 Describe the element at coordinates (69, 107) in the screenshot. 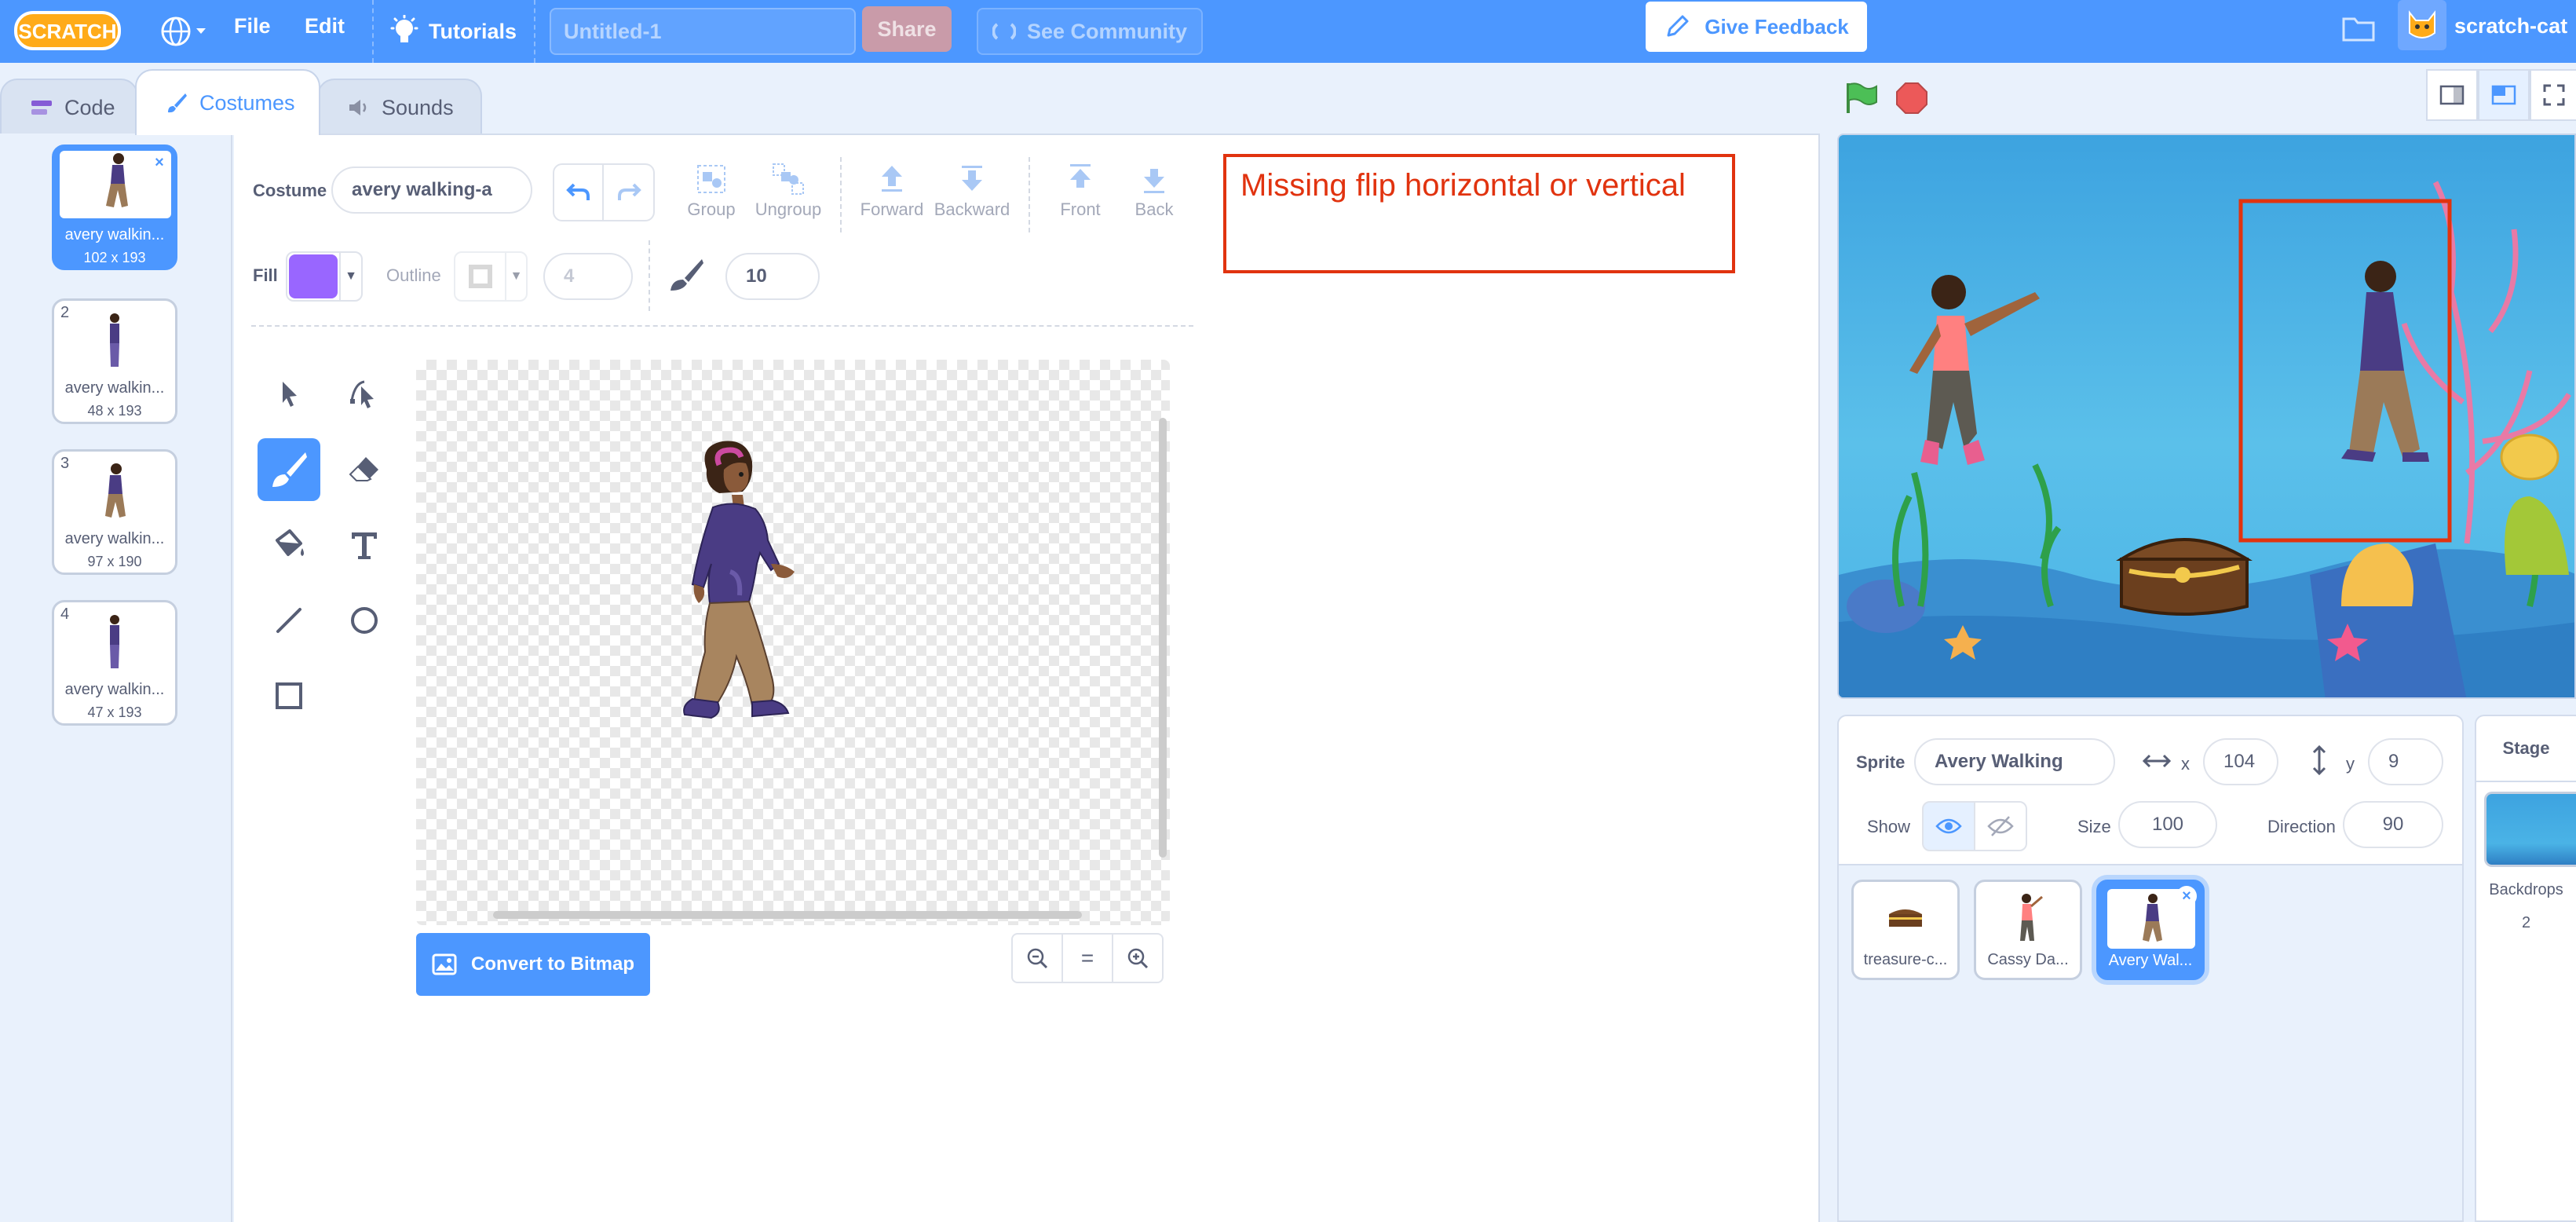

I see `tab-code: Code` at that location.